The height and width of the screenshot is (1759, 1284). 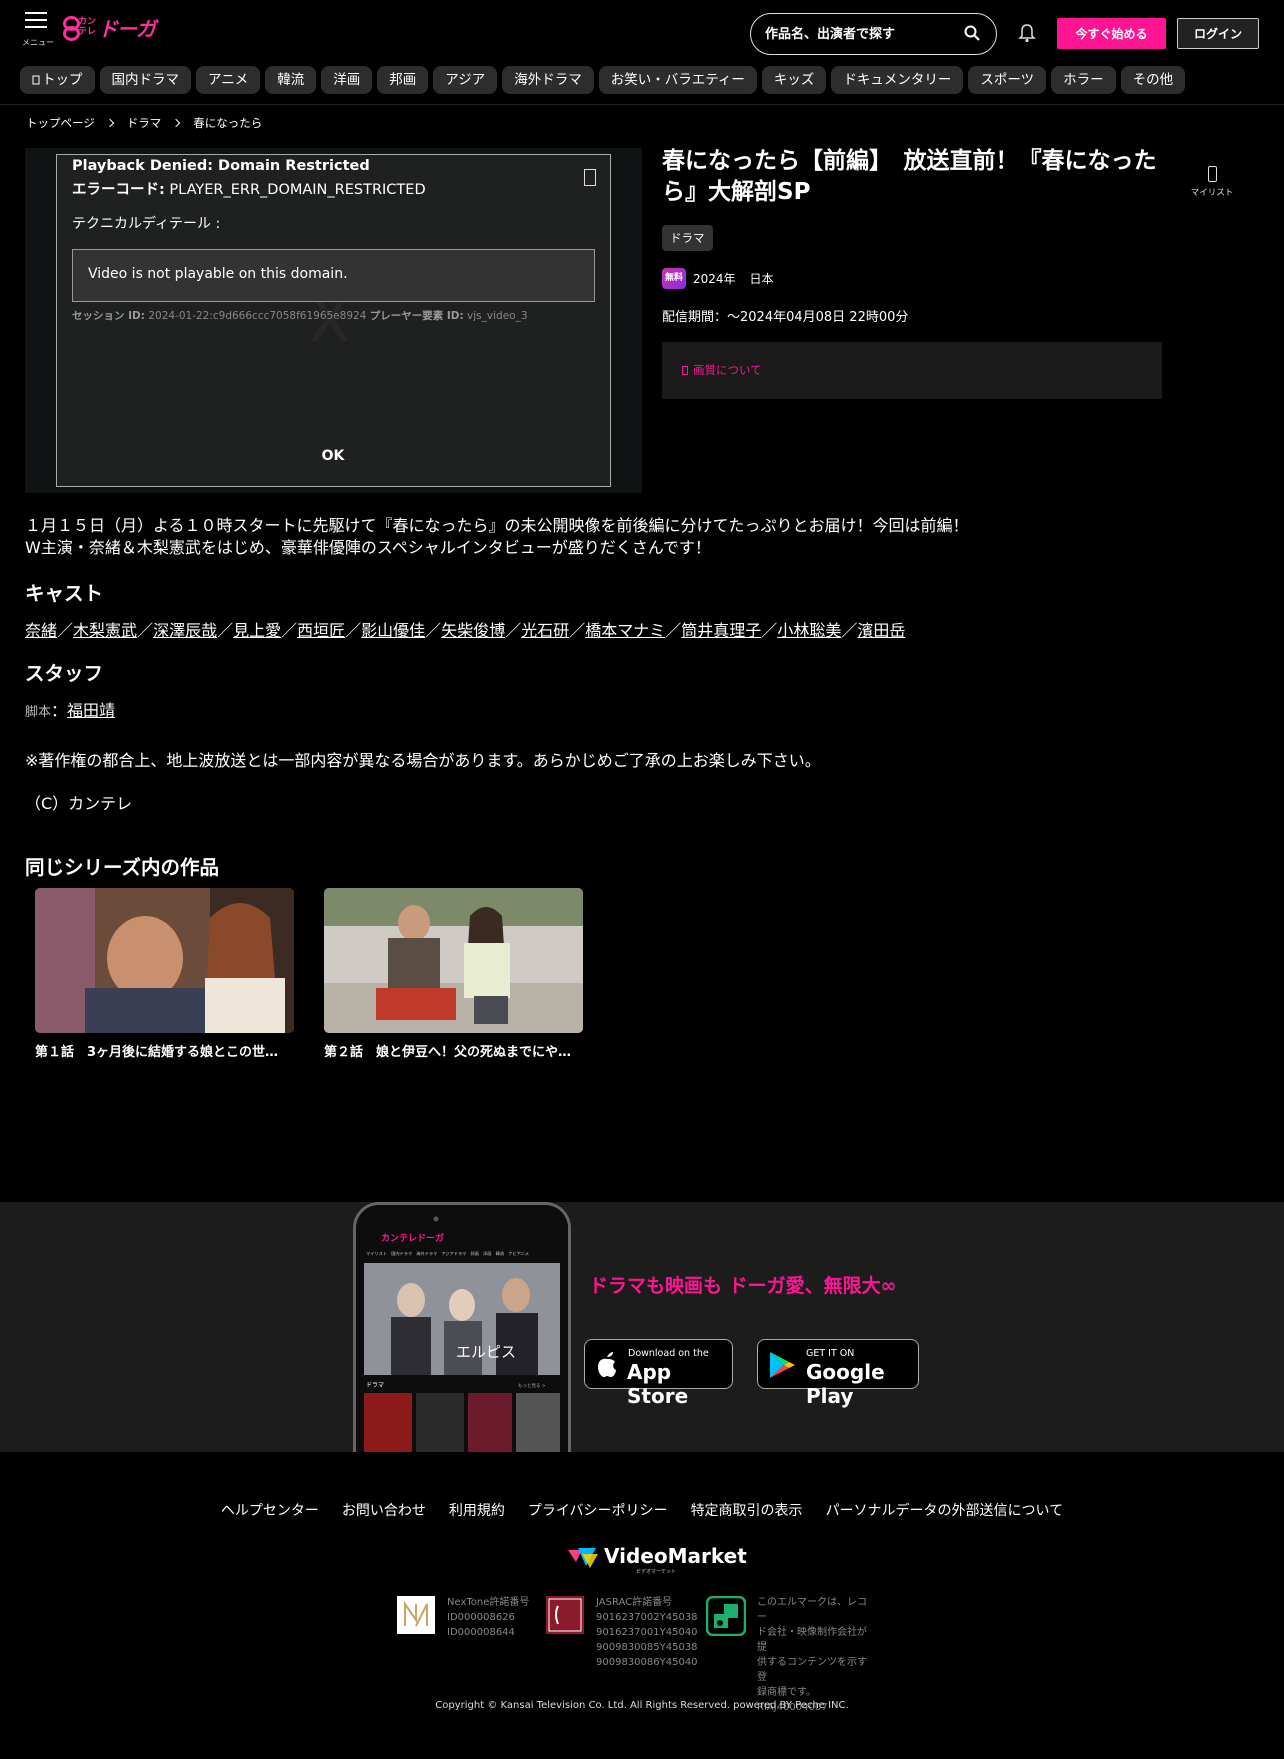 What do you see at coordinates (647, 1617) in the screenshot?
I see `license-line: 9016237002Y45038` at bounding box center [647, 1617].